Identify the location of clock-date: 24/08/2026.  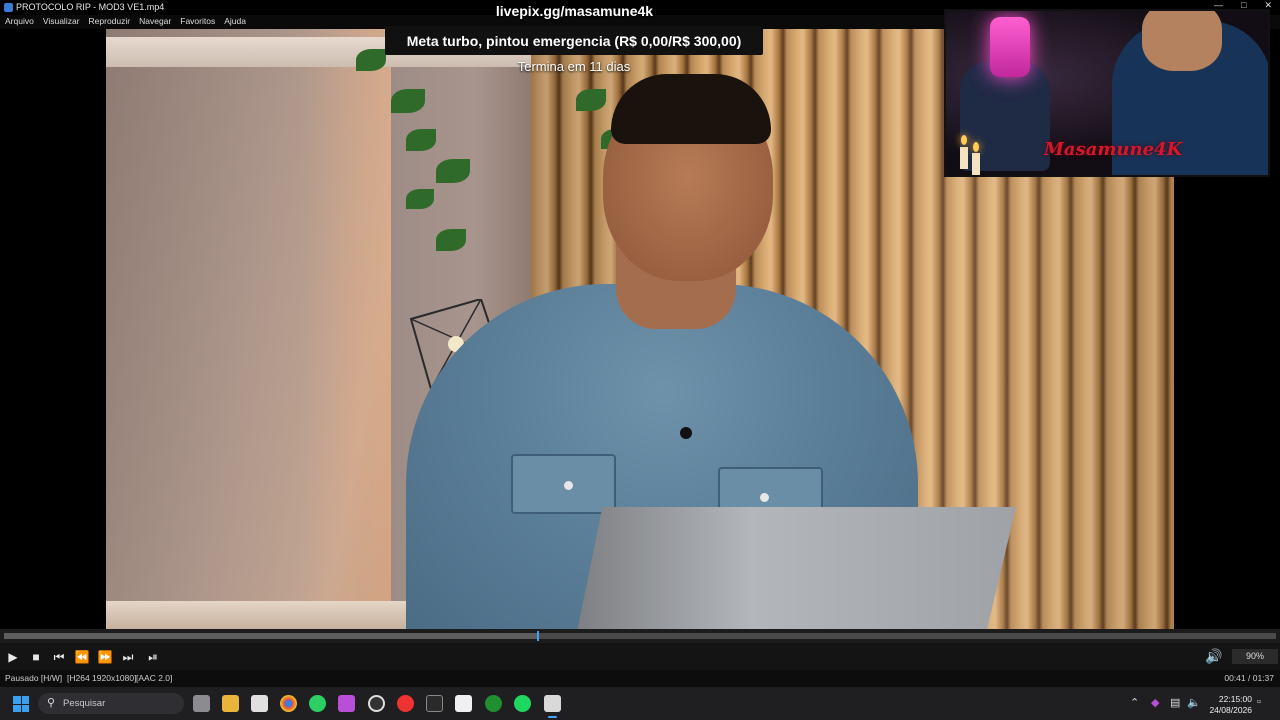
(1226, 710).